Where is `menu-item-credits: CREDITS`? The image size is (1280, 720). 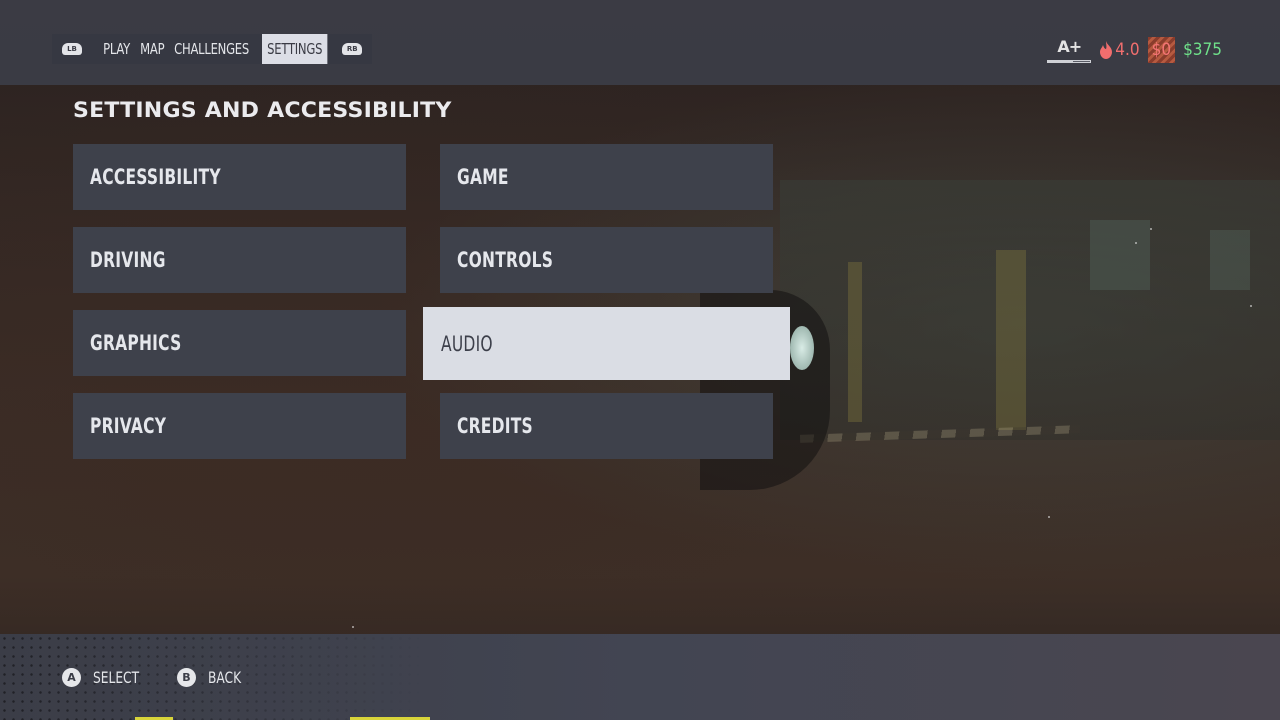
menu-item-credits: CREDITS is located at coordinates (606, 426).